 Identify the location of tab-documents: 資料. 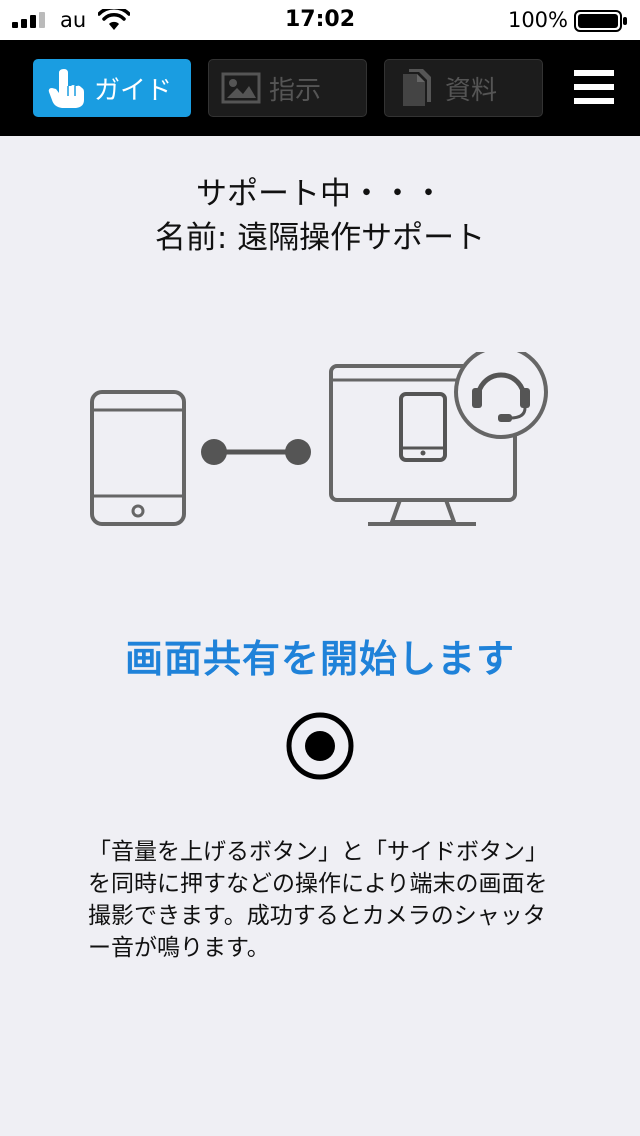
(463, 88).